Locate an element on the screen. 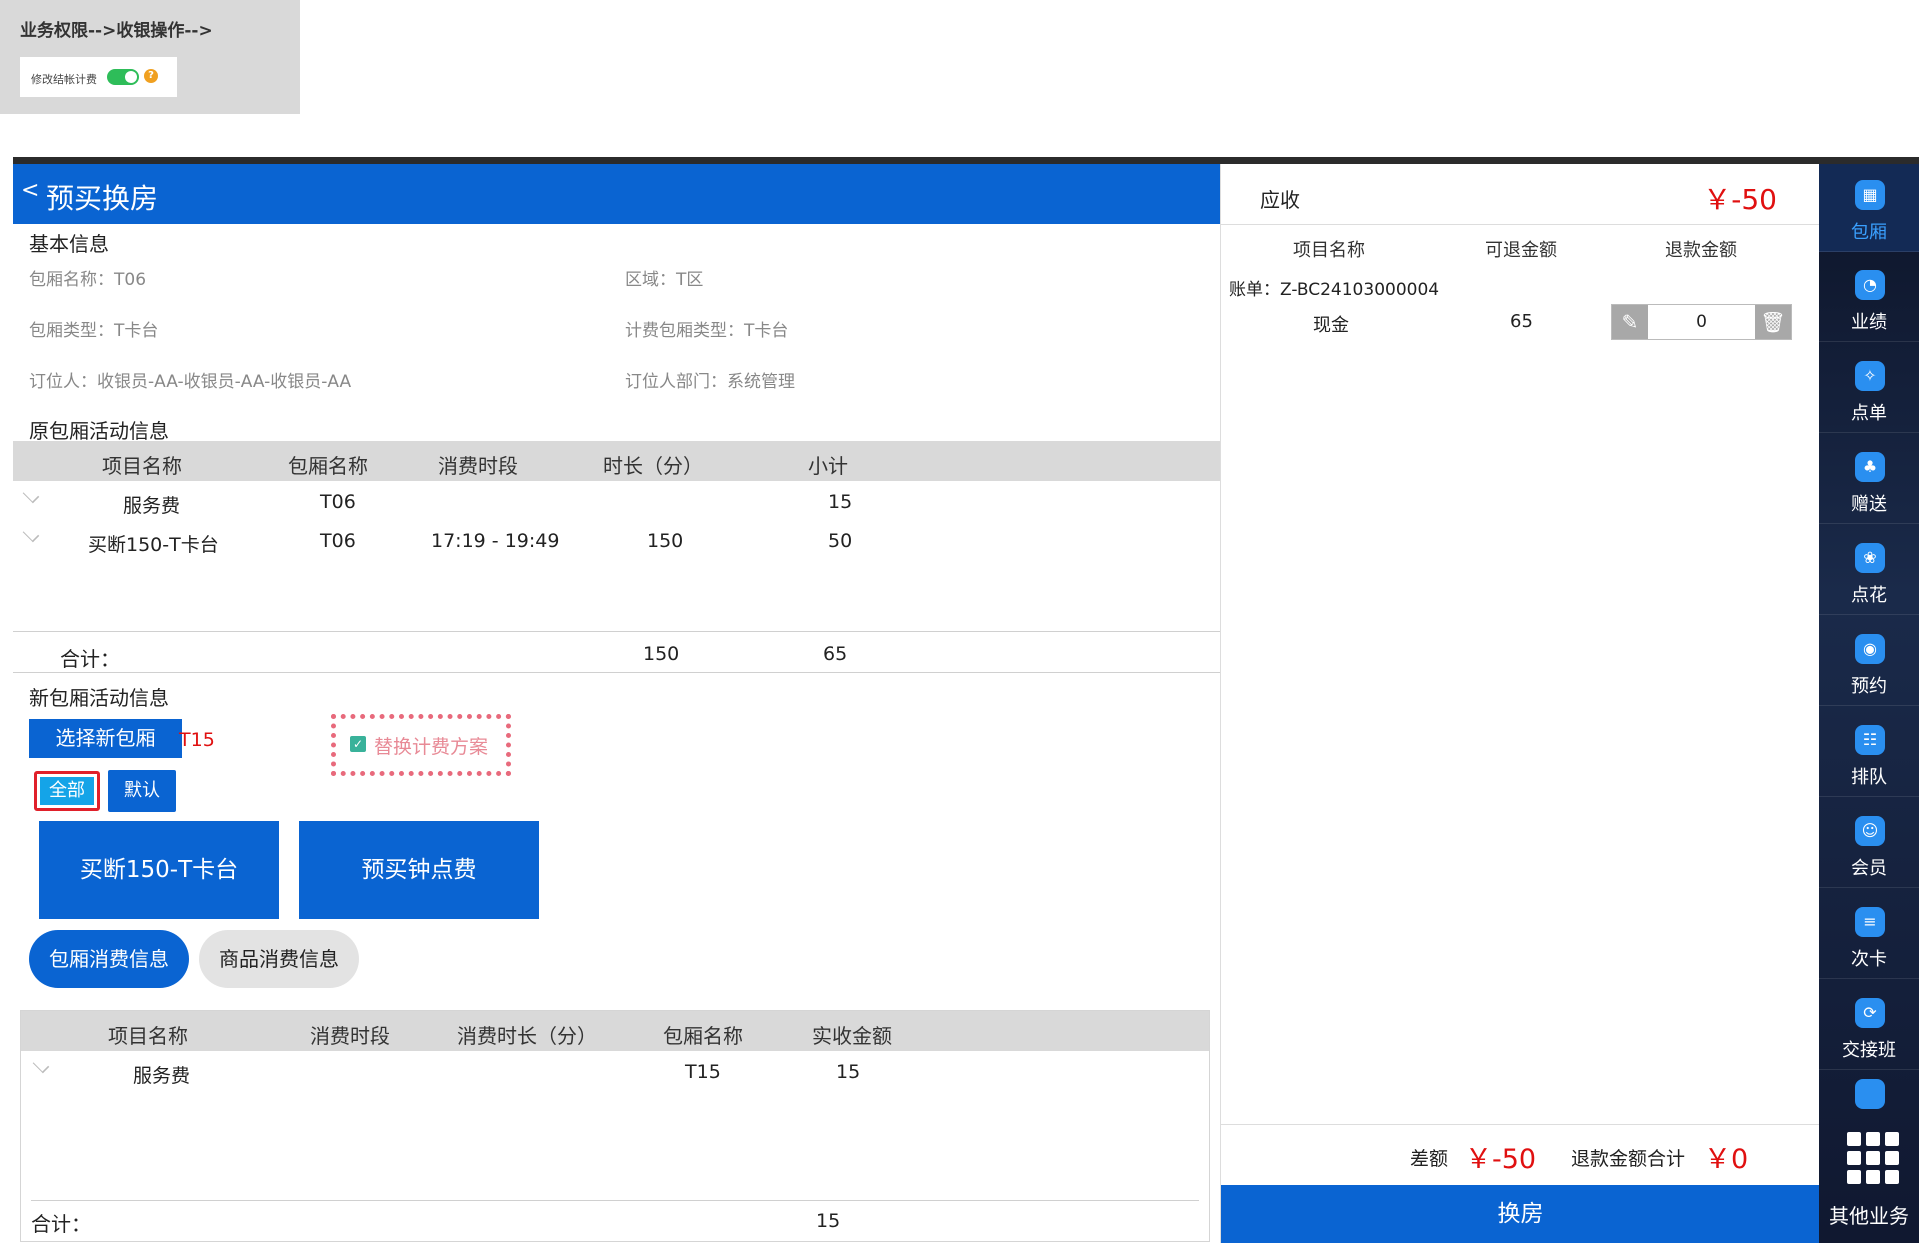  sidebar-item-performance: ◔ 业绩 is located at coordinates (1869, 298).